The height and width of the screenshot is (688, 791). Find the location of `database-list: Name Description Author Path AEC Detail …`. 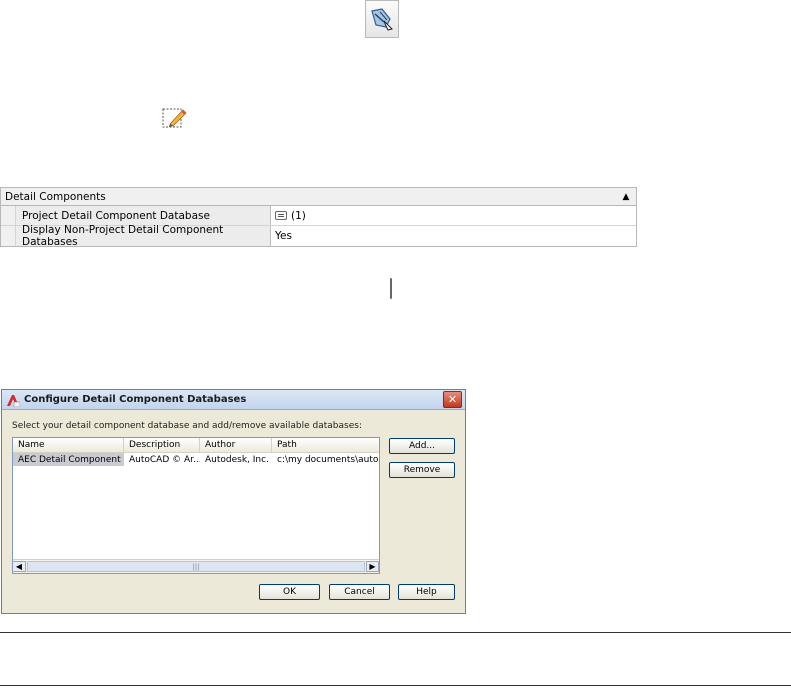

database-list: Name Description Author Path AEC Detail … is located at coordinates (196, 505).